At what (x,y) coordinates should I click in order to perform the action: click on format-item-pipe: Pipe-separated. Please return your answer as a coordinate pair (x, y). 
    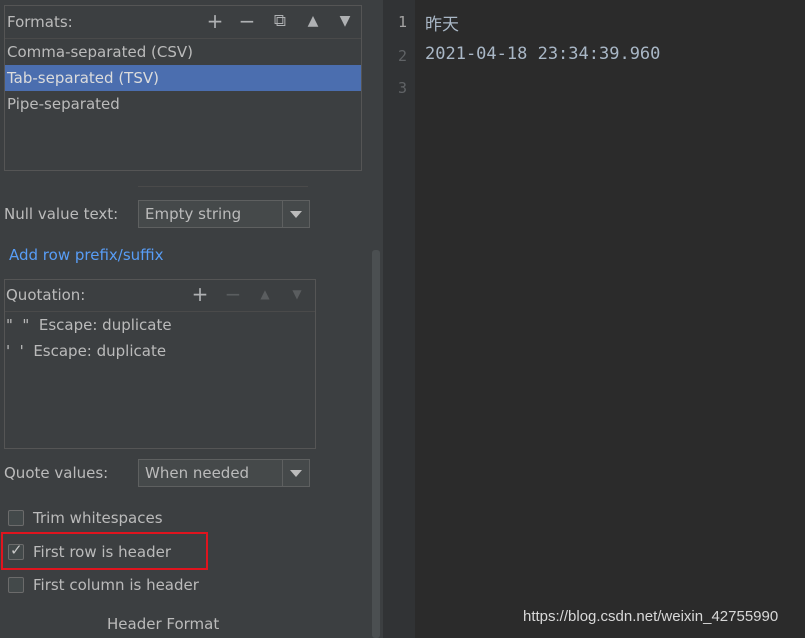
    Looking at the image, I should click on (183, 104).